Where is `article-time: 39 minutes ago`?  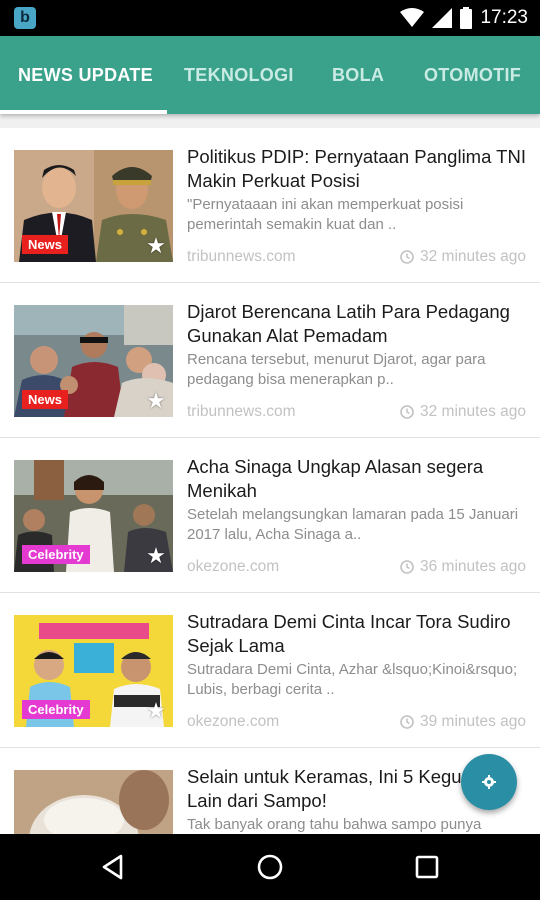 article-time: 39 minutes ago is located at coordinates (463, 722).